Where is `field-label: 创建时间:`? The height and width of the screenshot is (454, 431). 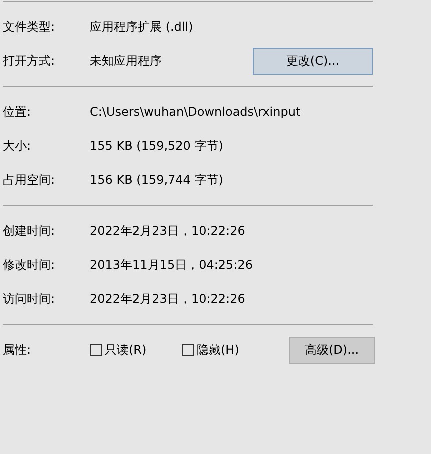 field-label: 创建时间: is located at coordinates (29, 231).